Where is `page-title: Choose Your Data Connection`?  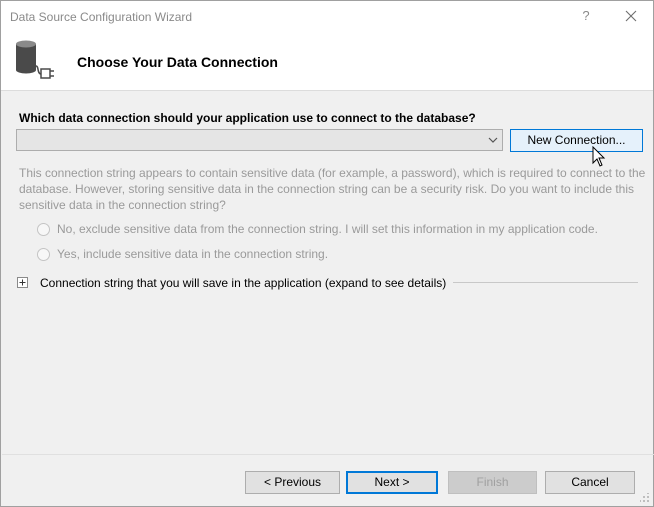 page-title: Choose Your Data Connection is located at coordinates (177, 62).